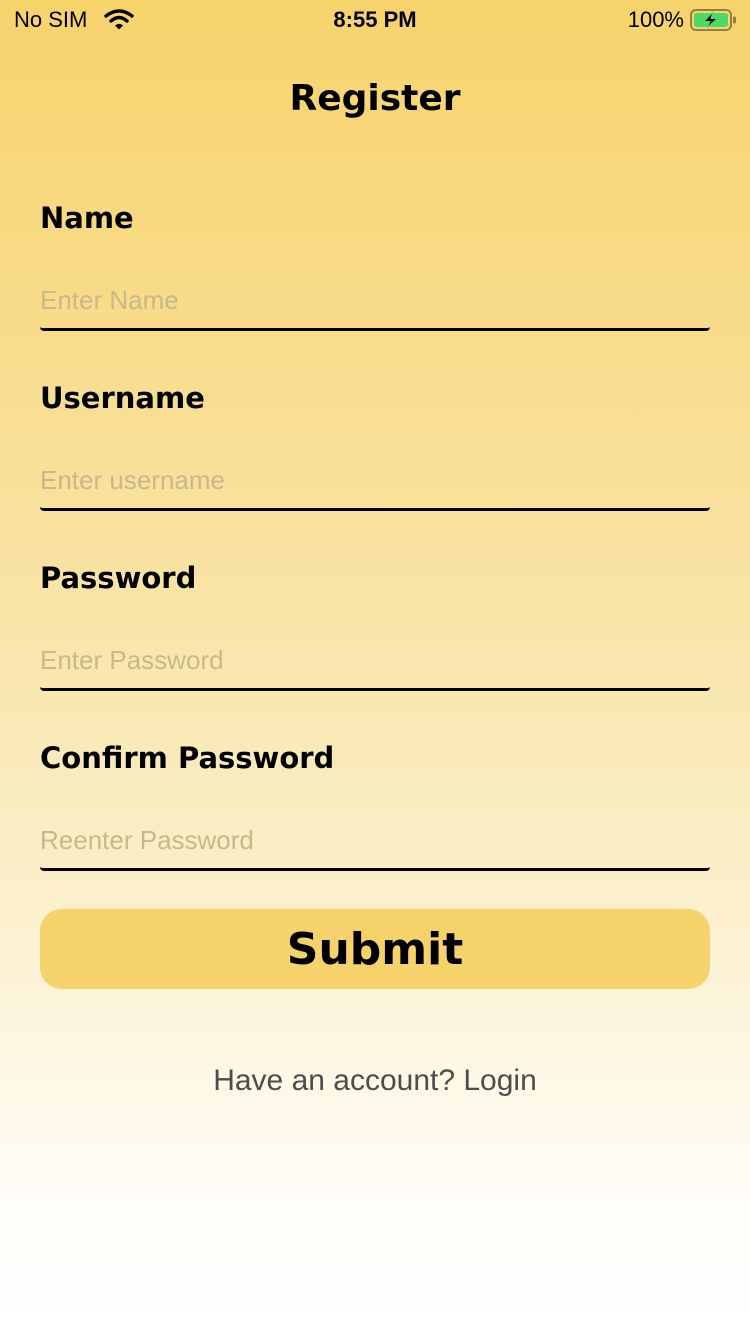  What do you see at coordinates (118, 578) in the screenshot?
I see `password-label: Password` at bounding box center [118, 578].